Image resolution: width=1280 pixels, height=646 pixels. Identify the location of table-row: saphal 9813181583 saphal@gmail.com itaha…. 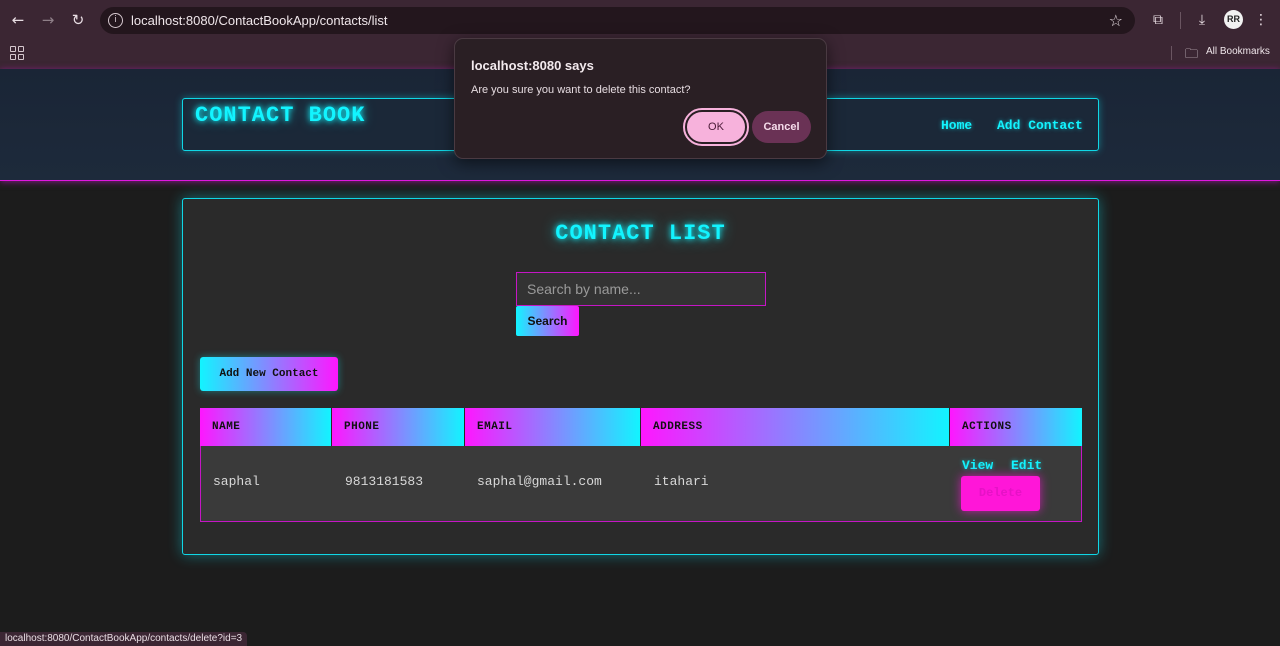
(641, 484).